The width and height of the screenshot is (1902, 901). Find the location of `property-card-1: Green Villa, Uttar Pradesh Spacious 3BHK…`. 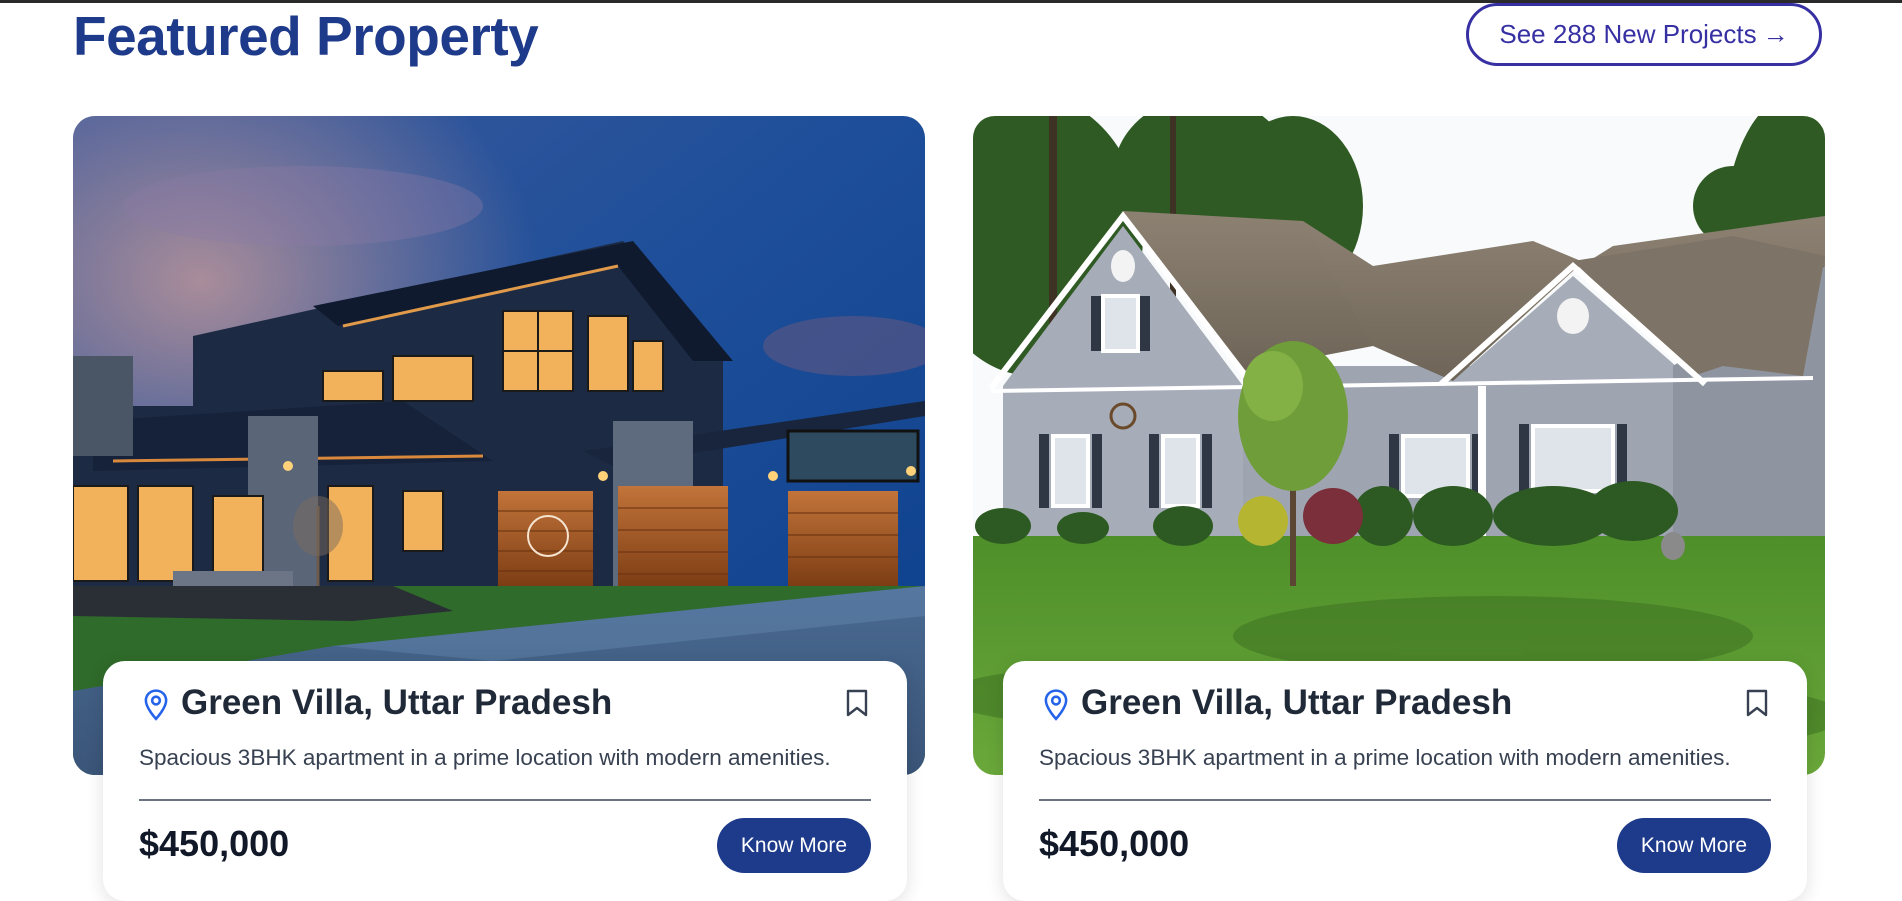

property-card-1: Green Villa, Uttar Pradesh Spacious 3BHK… is located at coordinates (505, 781).